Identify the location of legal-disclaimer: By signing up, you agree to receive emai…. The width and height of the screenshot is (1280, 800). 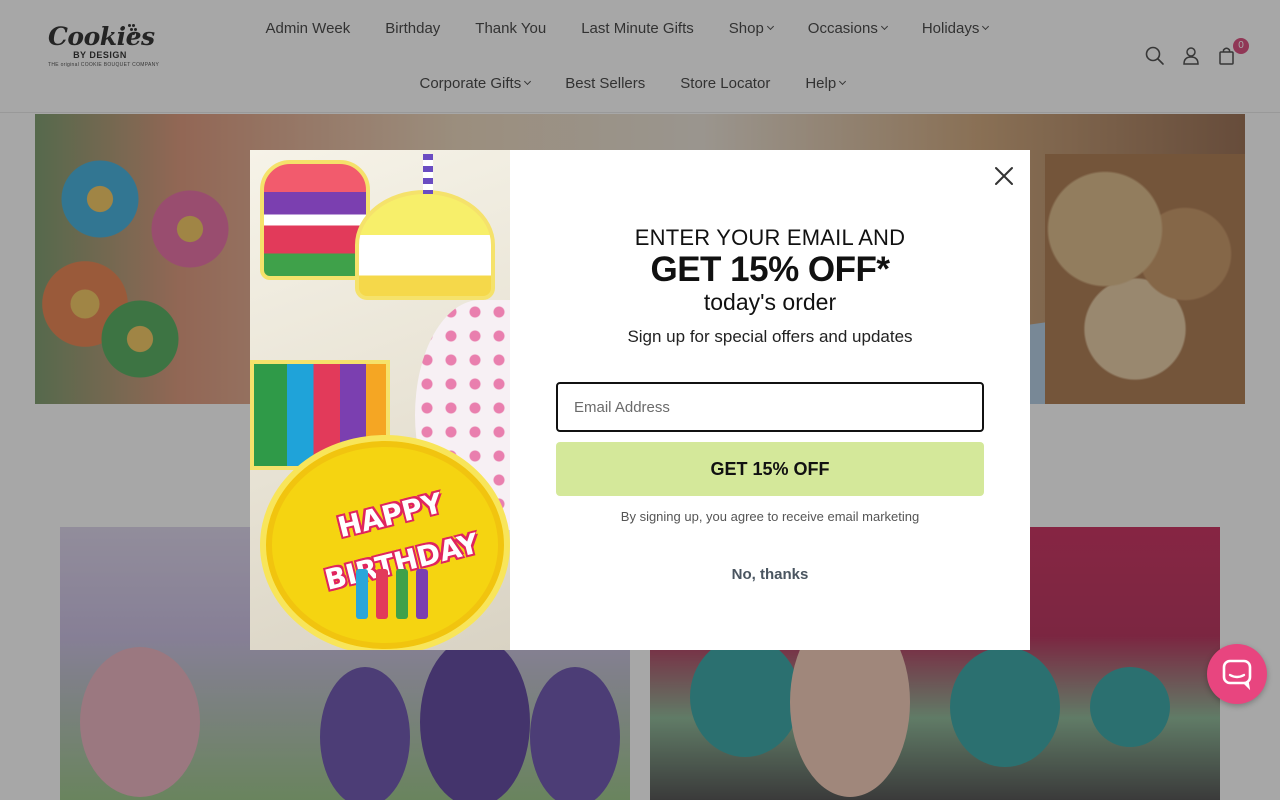
(770, 516).